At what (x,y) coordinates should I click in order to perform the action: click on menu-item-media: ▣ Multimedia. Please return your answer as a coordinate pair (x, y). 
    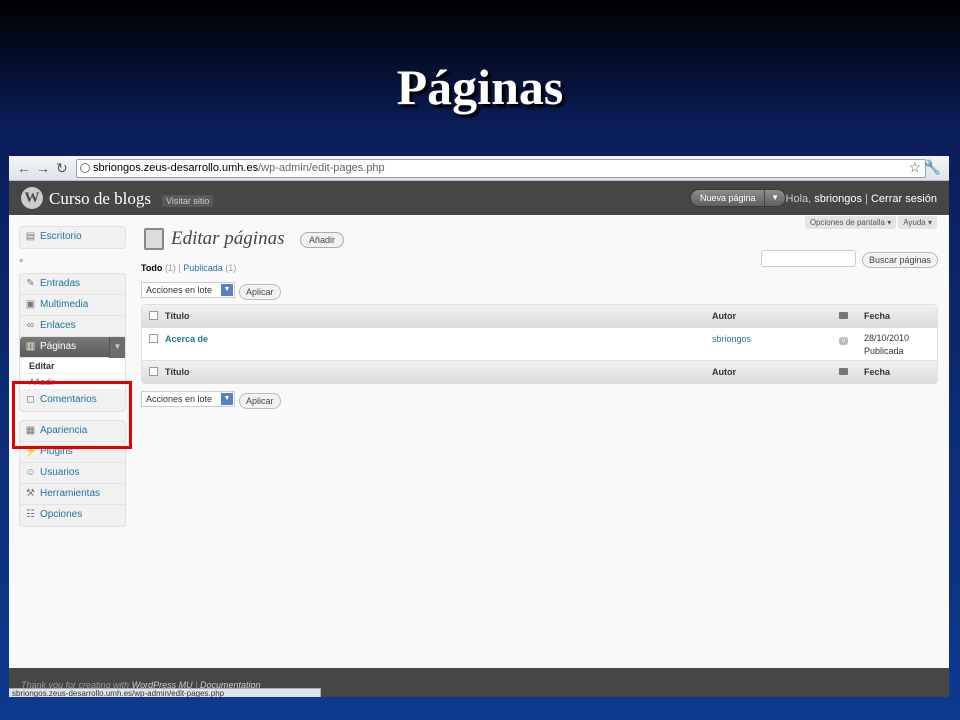
    Looking at the image, I should click on (72, 305).